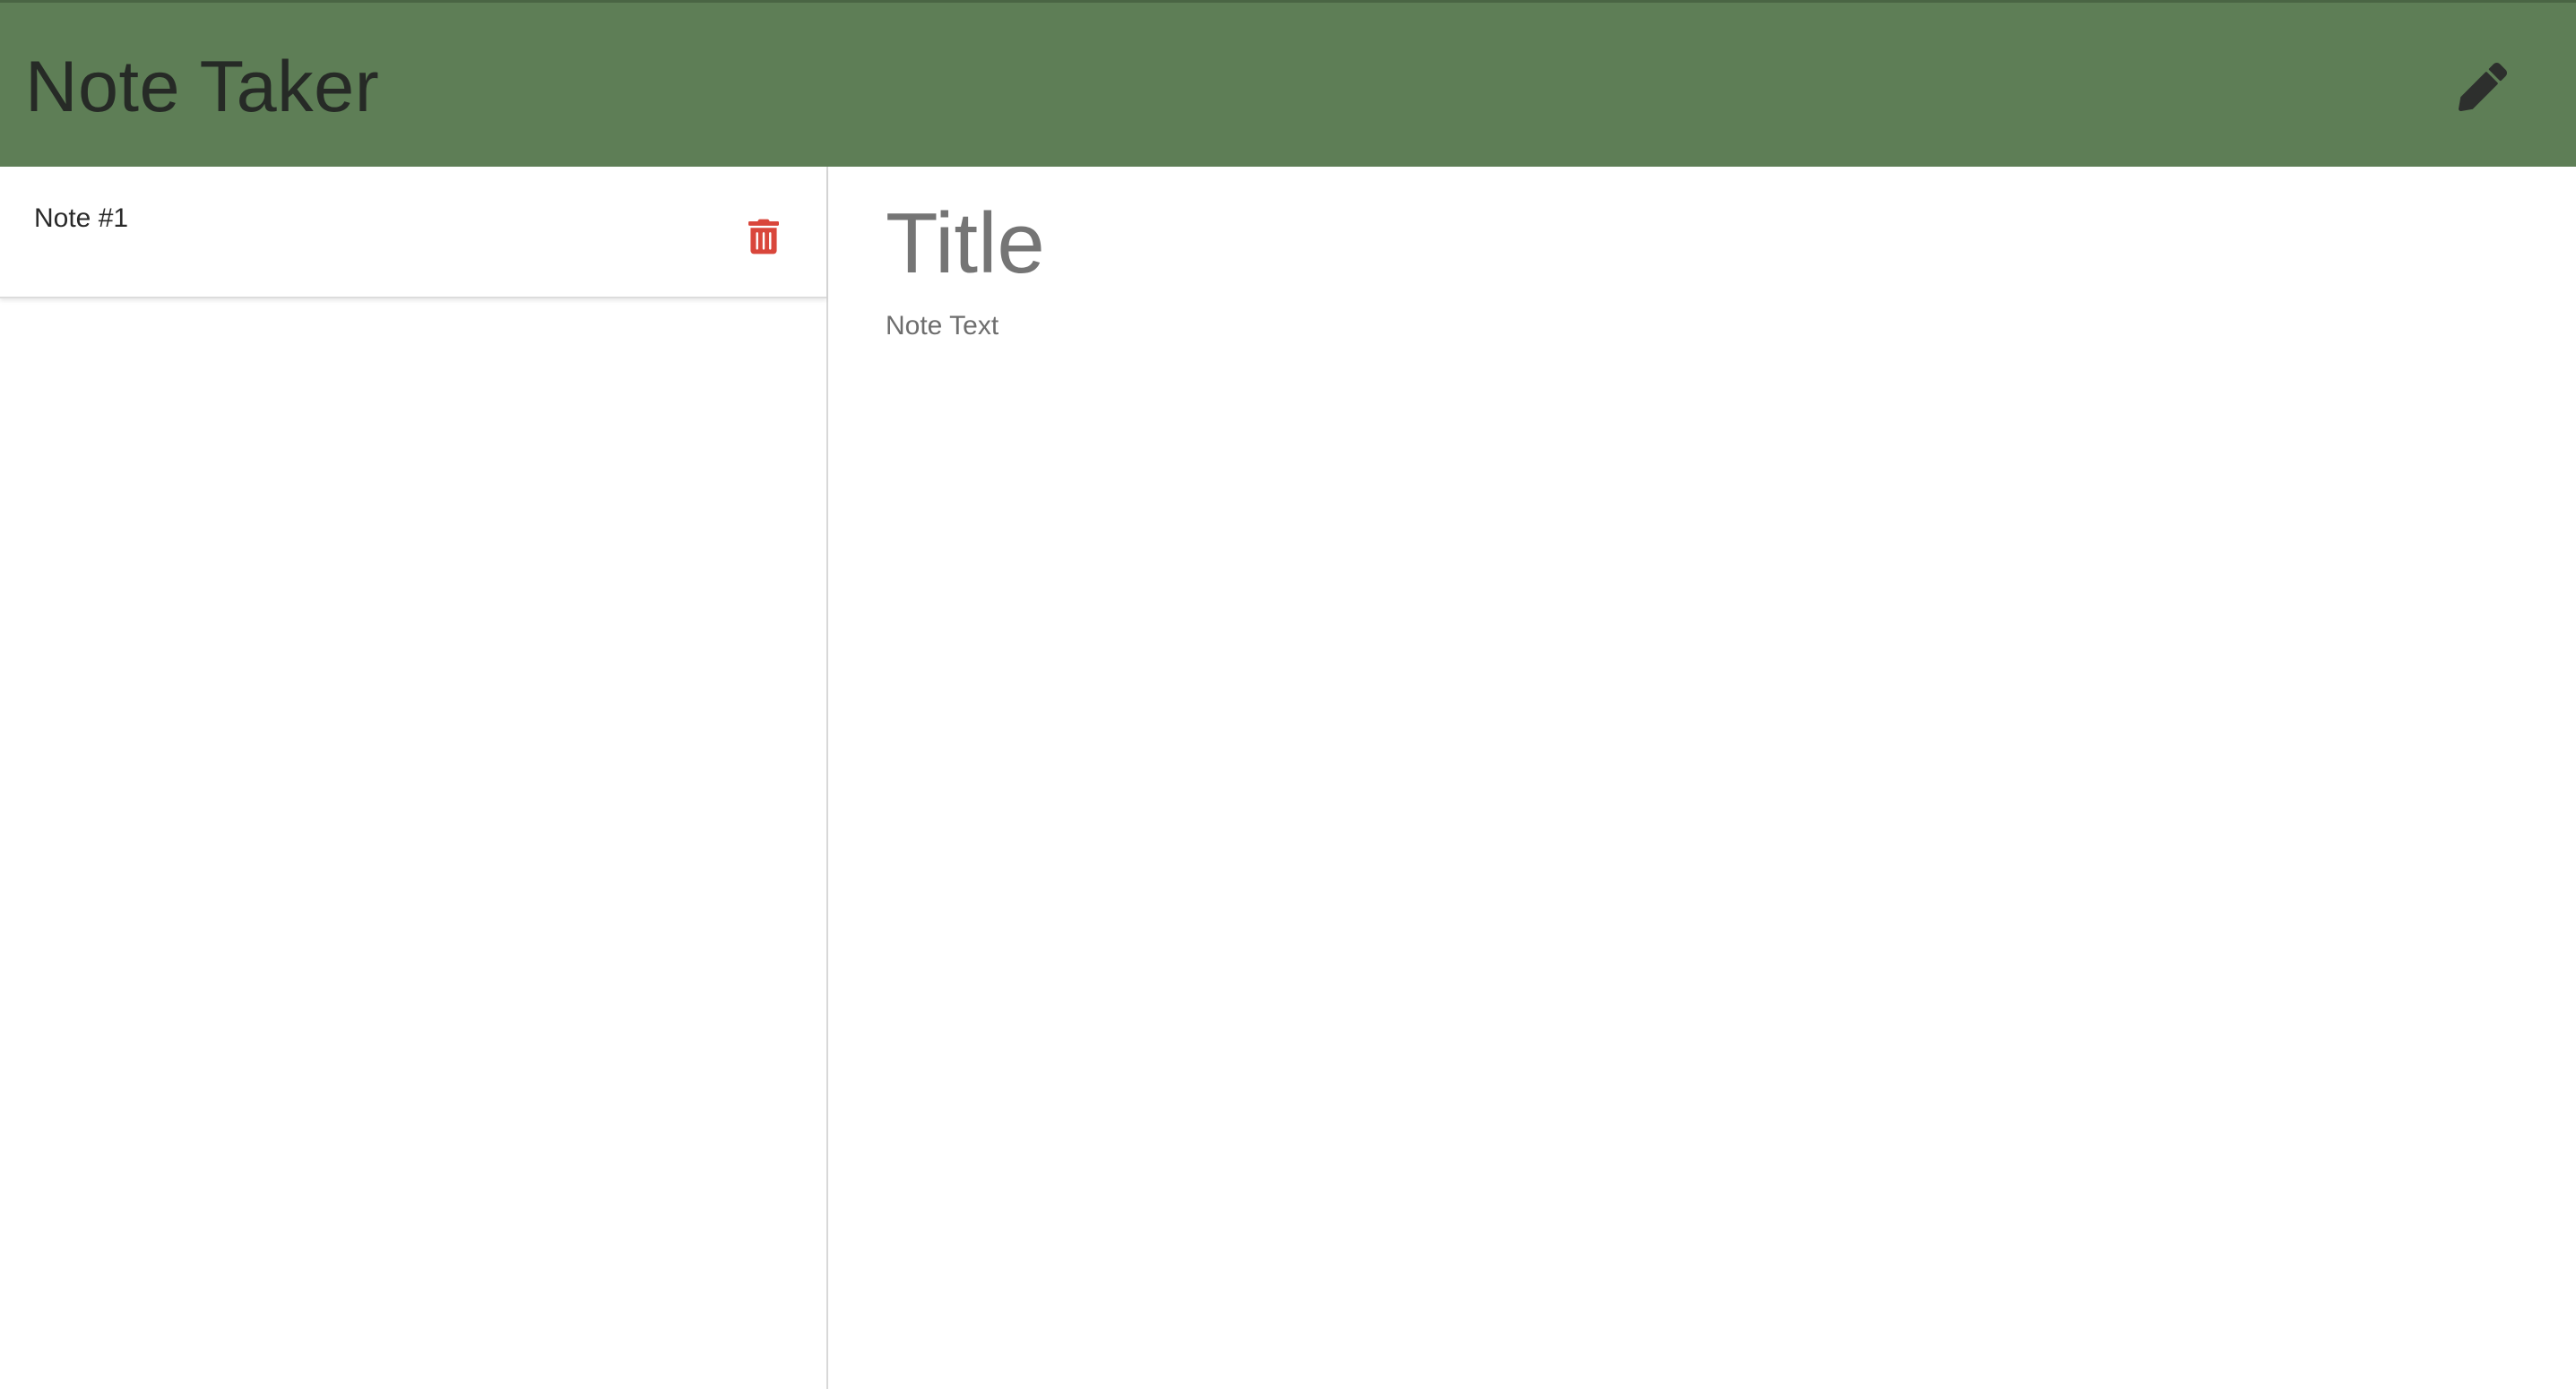  Describe the element at coordinates (1288, 83) in the screenshot. I see `navbar: Note Taker` at that location.